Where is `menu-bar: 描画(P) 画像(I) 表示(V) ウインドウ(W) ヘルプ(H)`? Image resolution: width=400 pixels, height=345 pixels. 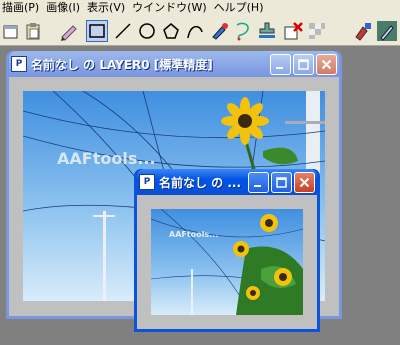
menu-bar: 描画(P) 画像(I) 表示(V) ウインドウ(W) ヘルプ(H) is located at coordinates (200, 8).